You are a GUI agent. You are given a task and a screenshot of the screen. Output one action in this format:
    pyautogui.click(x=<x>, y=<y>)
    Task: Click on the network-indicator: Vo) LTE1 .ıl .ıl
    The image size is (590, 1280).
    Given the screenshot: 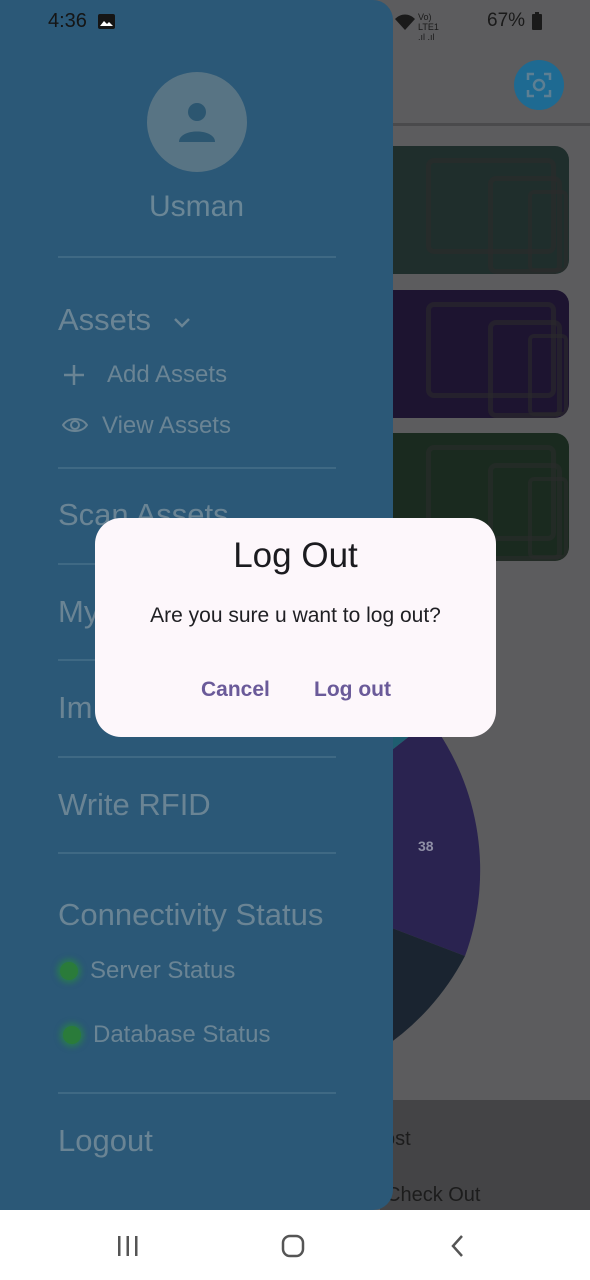 What is the action you would take?
    pyautogui.click(x=428, y=27)
    